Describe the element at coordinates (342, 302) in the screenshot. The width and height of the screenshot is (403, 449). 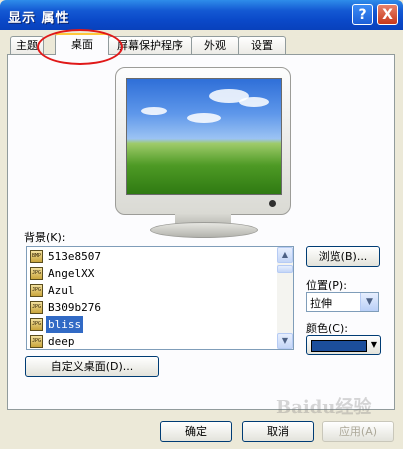
I see `position-select: 拉伸 ▼` at that location.